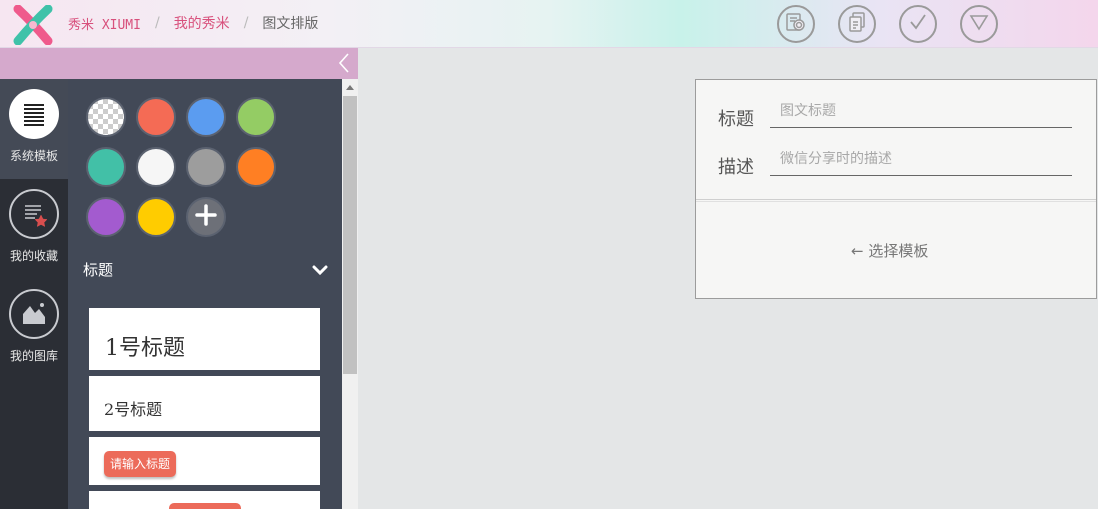 The width and height of the screenshot is (1098, 509). Describe the element at coordinates (344, 63) in the screenshot. I see `collapse-panel-button` at that location.